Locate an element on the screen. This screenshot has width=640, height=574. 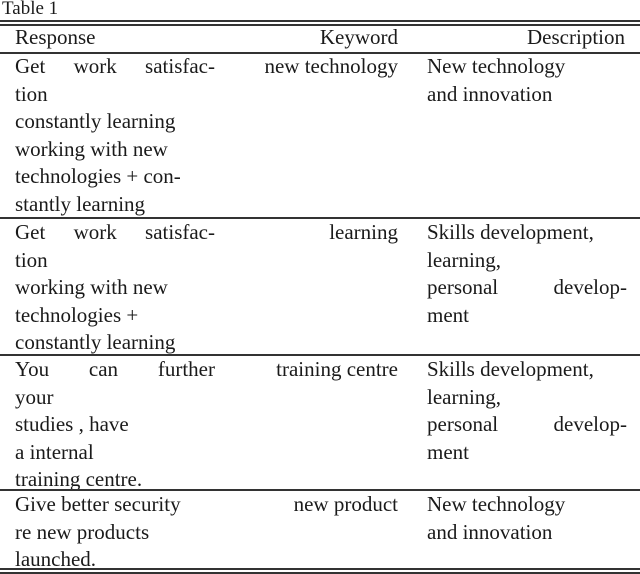
response-word: technologies + is located at coordinates (77, 314).